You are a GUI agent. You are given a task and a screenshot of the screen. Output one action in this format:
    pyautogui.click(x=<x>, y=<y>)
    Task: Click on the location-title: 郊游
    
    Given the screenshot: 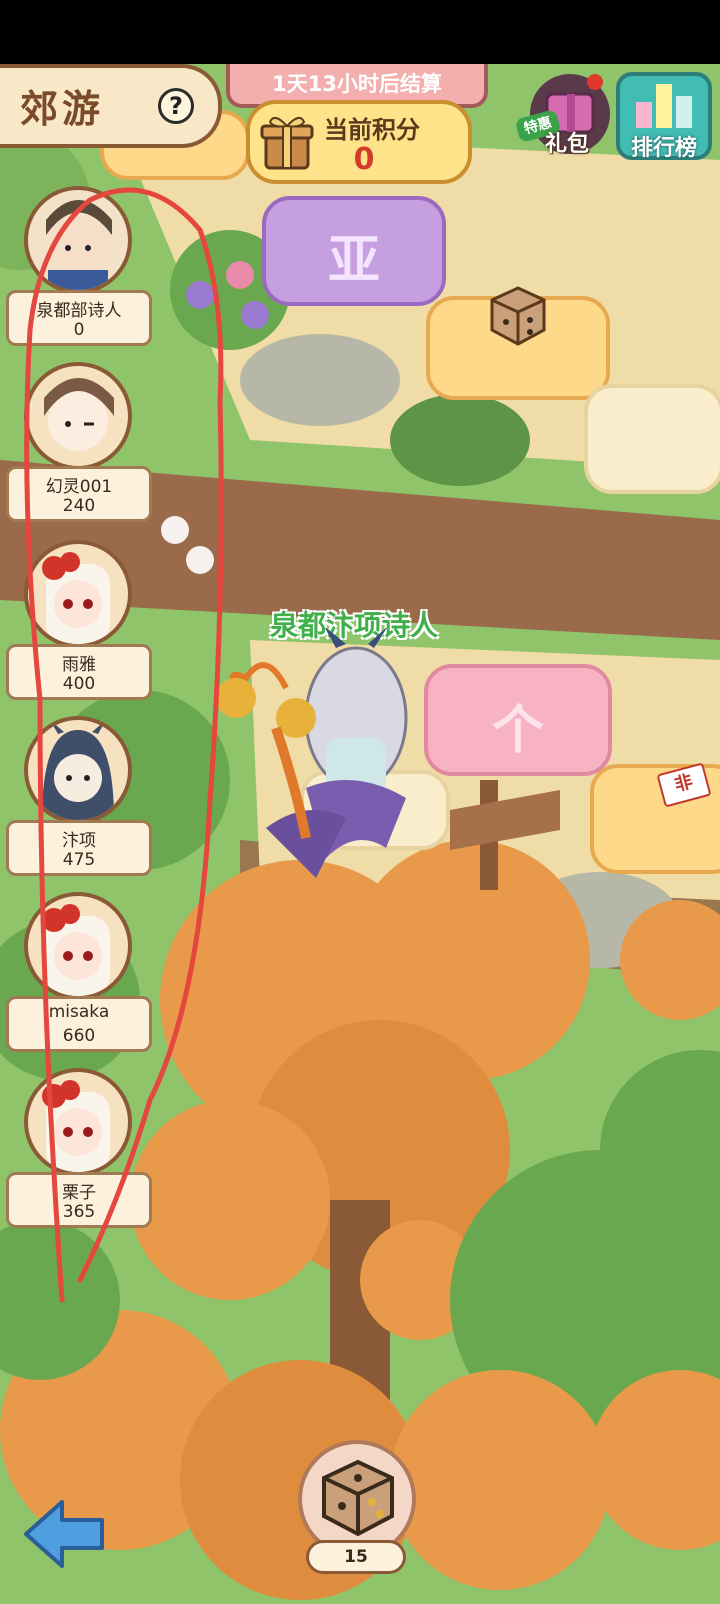 What is the action you would take?
    pyautogui.click(x=62, y=109)
    